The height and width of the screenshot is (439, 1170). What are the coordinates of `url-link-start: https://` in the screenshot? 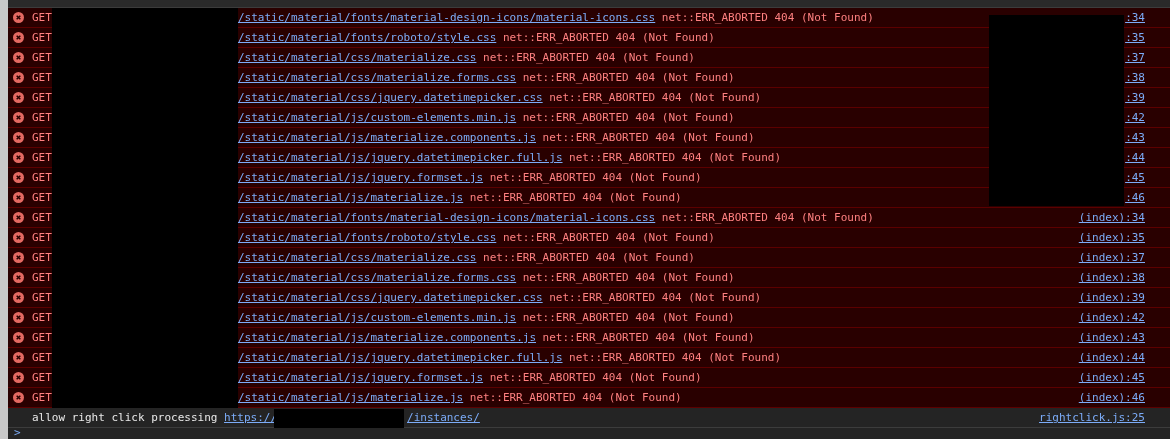 It's located at (250, 417).